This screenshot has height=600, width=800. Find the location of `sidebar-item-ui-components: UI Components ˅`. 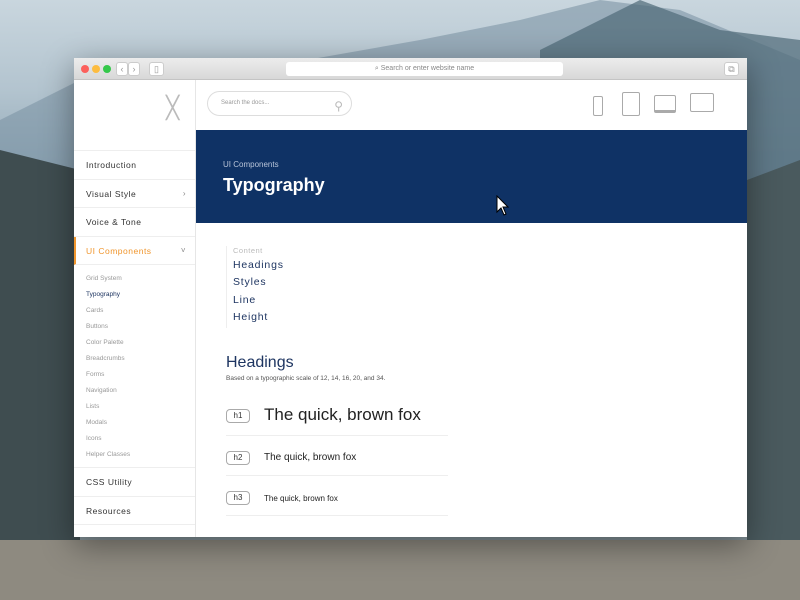

sidebar-item-ui-components: UI Components ˅ is located at coordinates (134, 250).